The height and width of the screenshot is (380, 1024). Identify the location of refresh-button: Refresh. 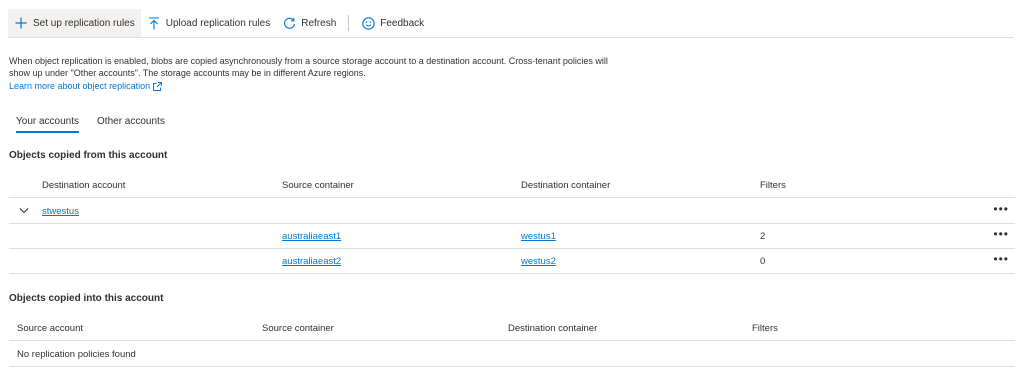
(309, 23).